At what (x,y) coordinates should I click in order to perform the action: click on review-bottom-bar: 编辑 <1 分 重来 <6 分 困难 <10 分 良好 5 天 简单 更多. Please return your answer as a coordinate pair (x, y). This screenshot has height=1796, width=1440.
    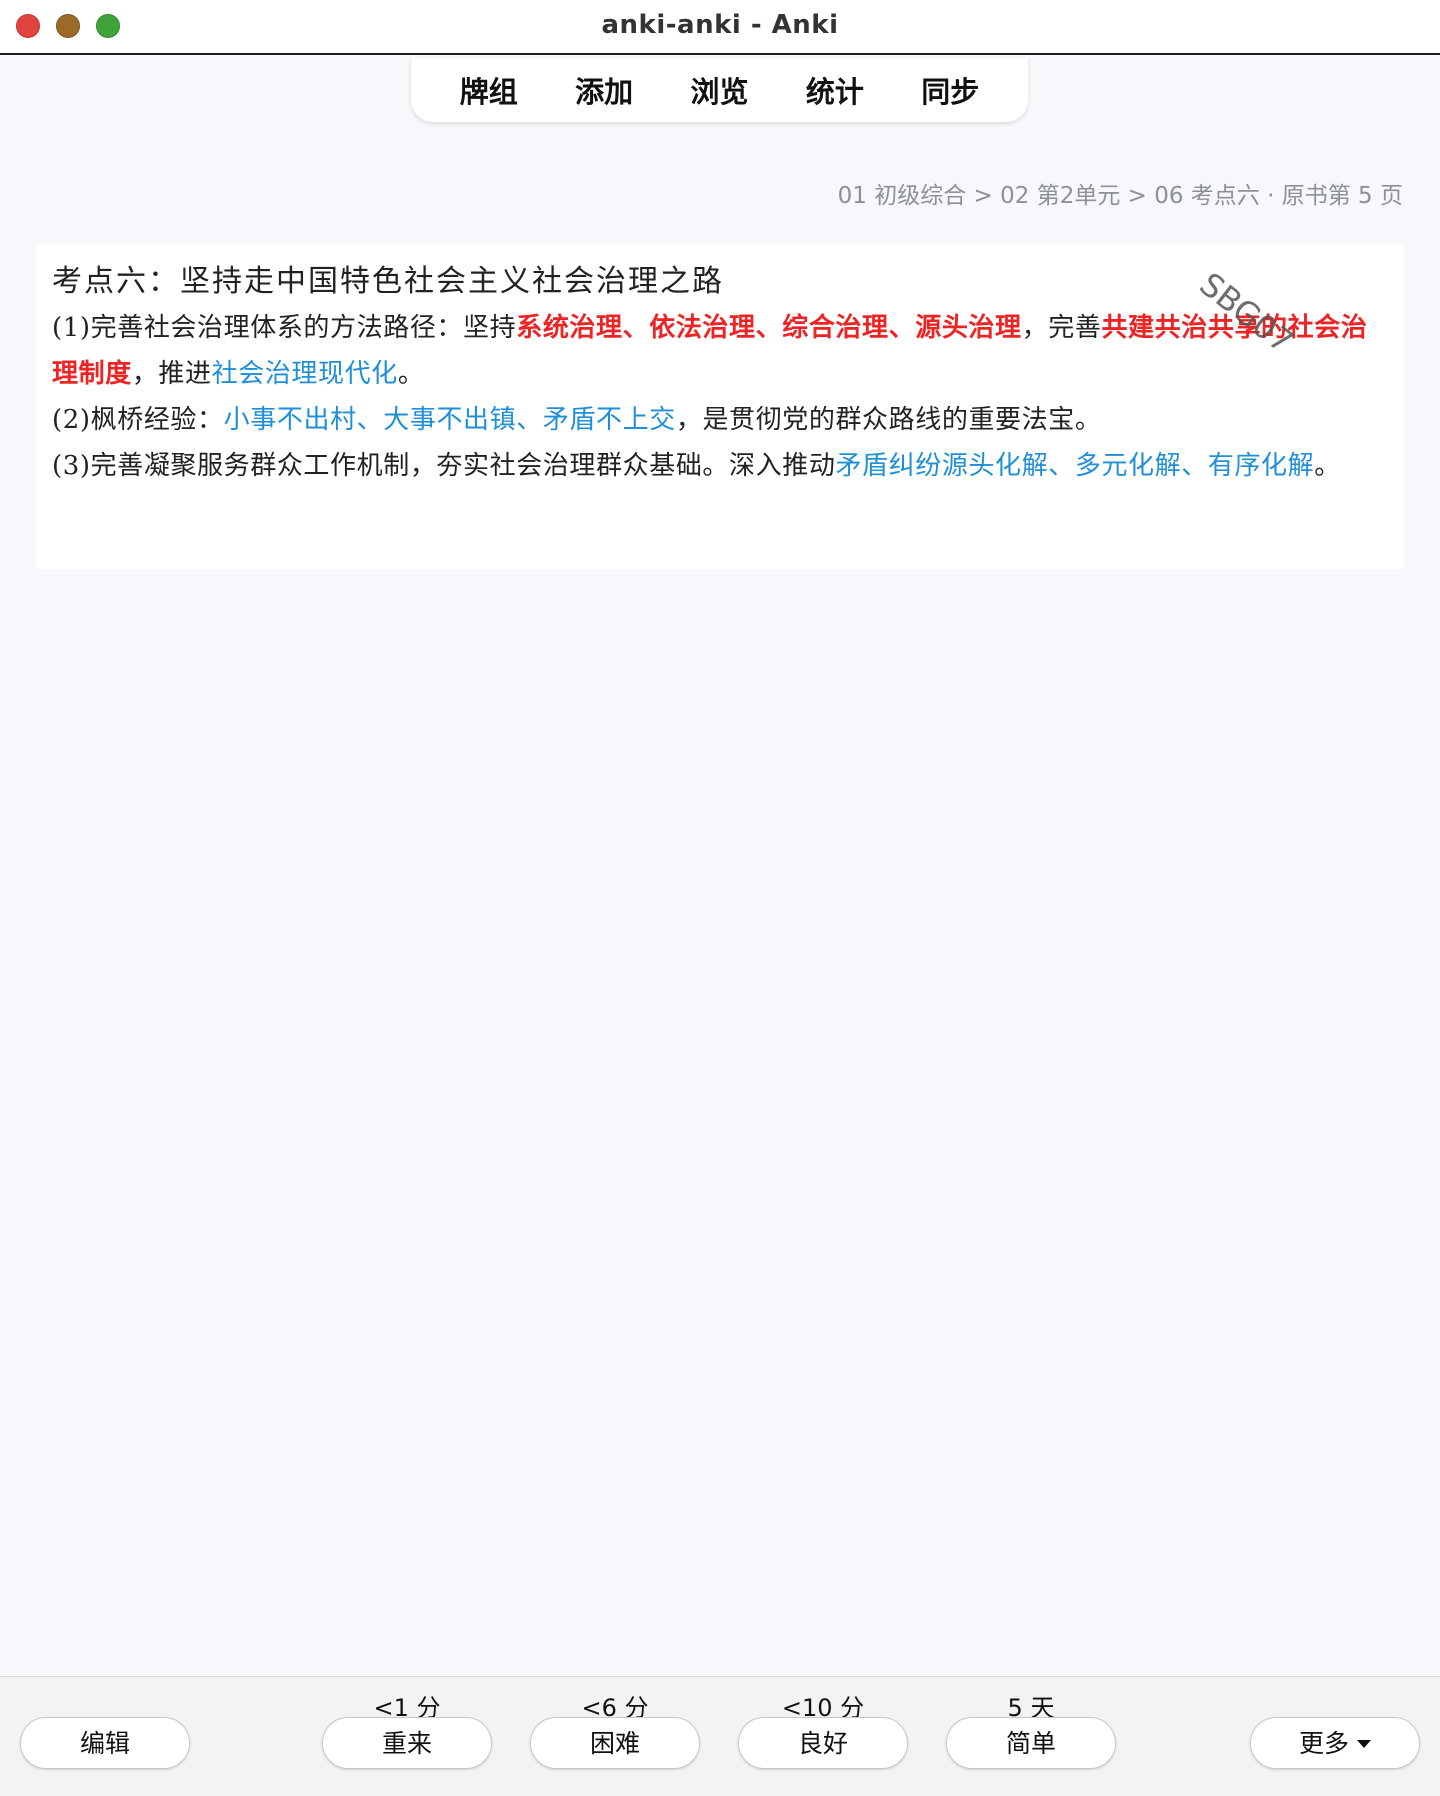
    Looking at the image, I should click on (720, 1736).